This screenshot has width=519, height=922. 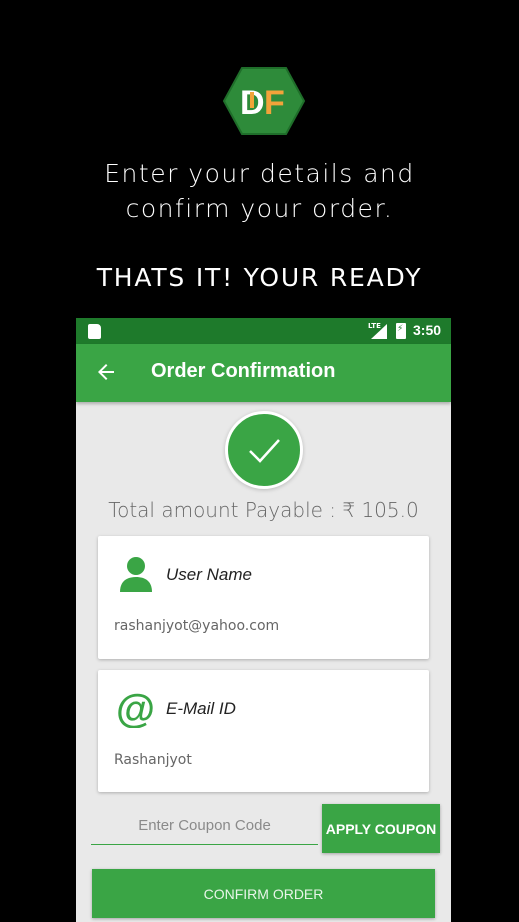 What do you see at coordinates (381, 828) in the screenshot?
I see `apply-coupon-button: APPLY COUPON` at bounding box center [381, 828].